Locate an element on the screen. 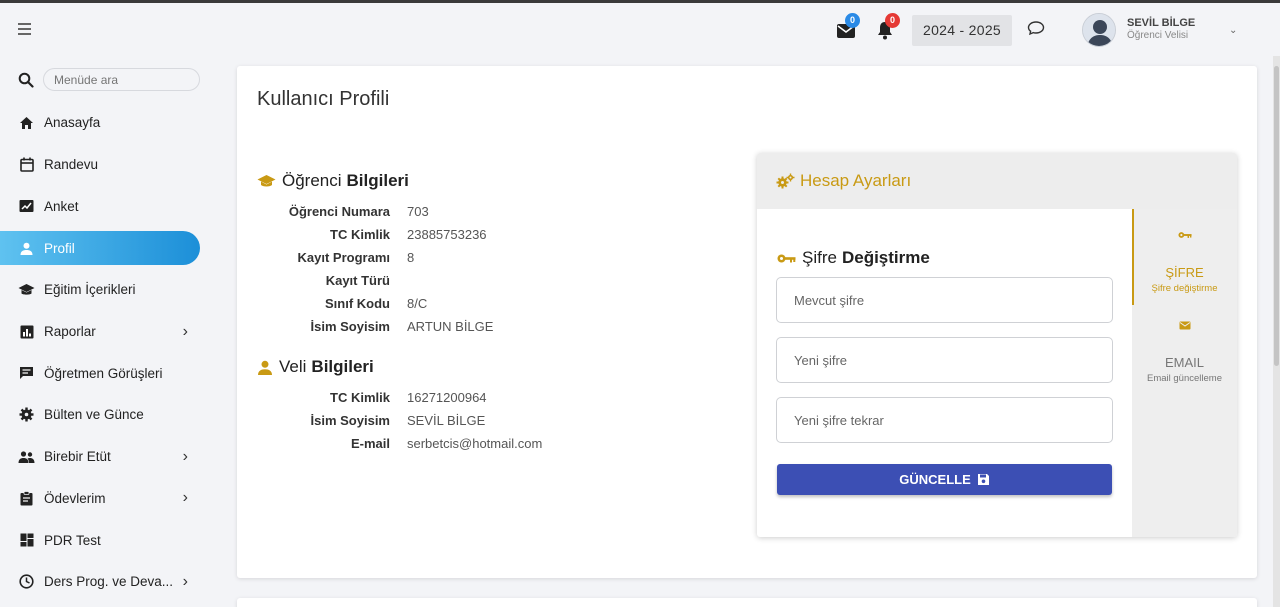  sidebar-item-bulten-ve-gunce: Bülten ve Günce is located at coordinates (100, 415).